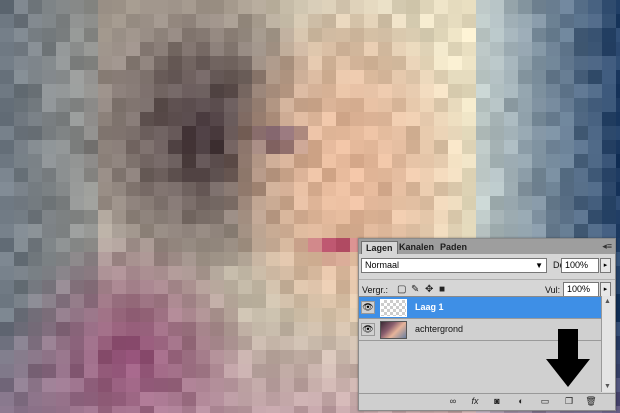  Describe the element at coordinates (591, 401) in the screenshot. I see `trash-icon: 🗑` at that location.